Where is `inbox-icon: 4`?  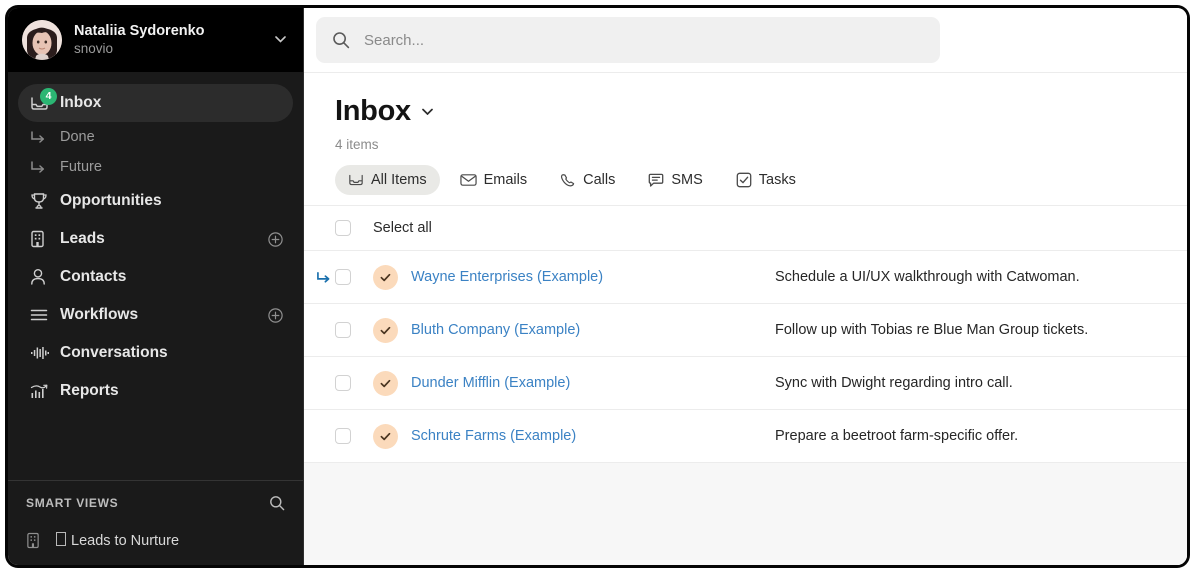 inbox-icon: 4 is located at coordinates (43, 99).